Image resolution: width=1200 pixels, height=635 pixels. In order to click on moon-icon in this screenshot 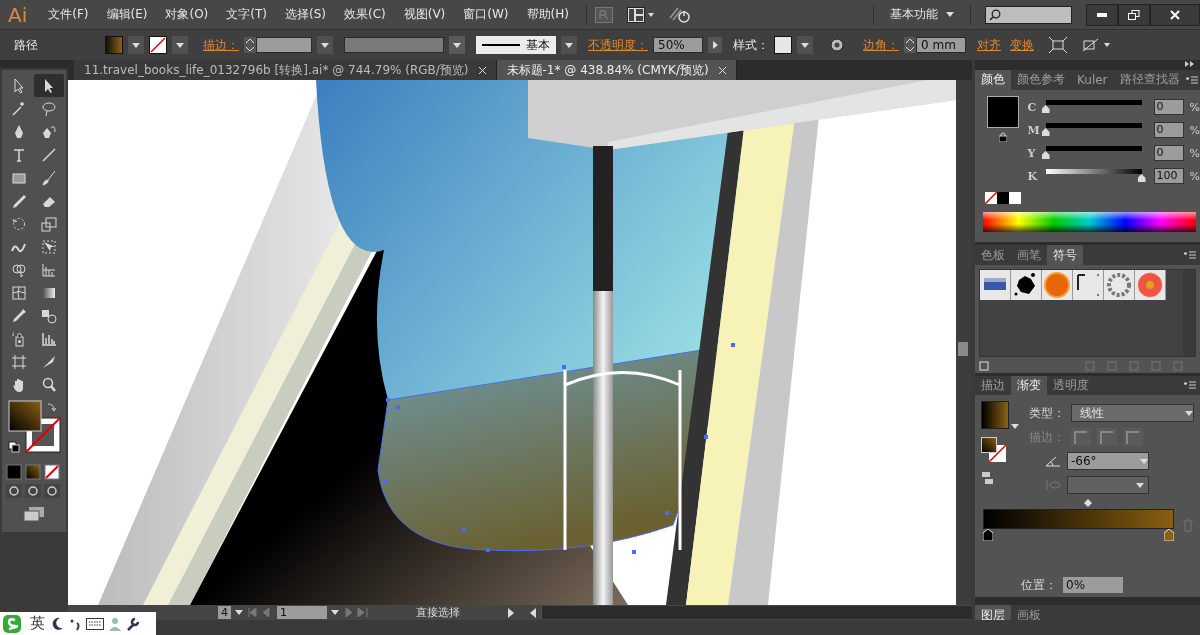, I will do `click(57, 623)`.